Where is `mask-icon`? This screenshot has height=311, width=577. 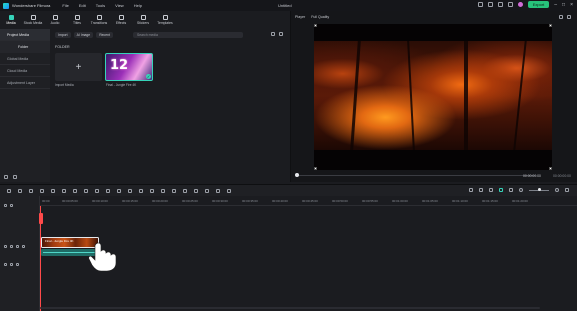
mask-icon is located at coordinates (119, 190).